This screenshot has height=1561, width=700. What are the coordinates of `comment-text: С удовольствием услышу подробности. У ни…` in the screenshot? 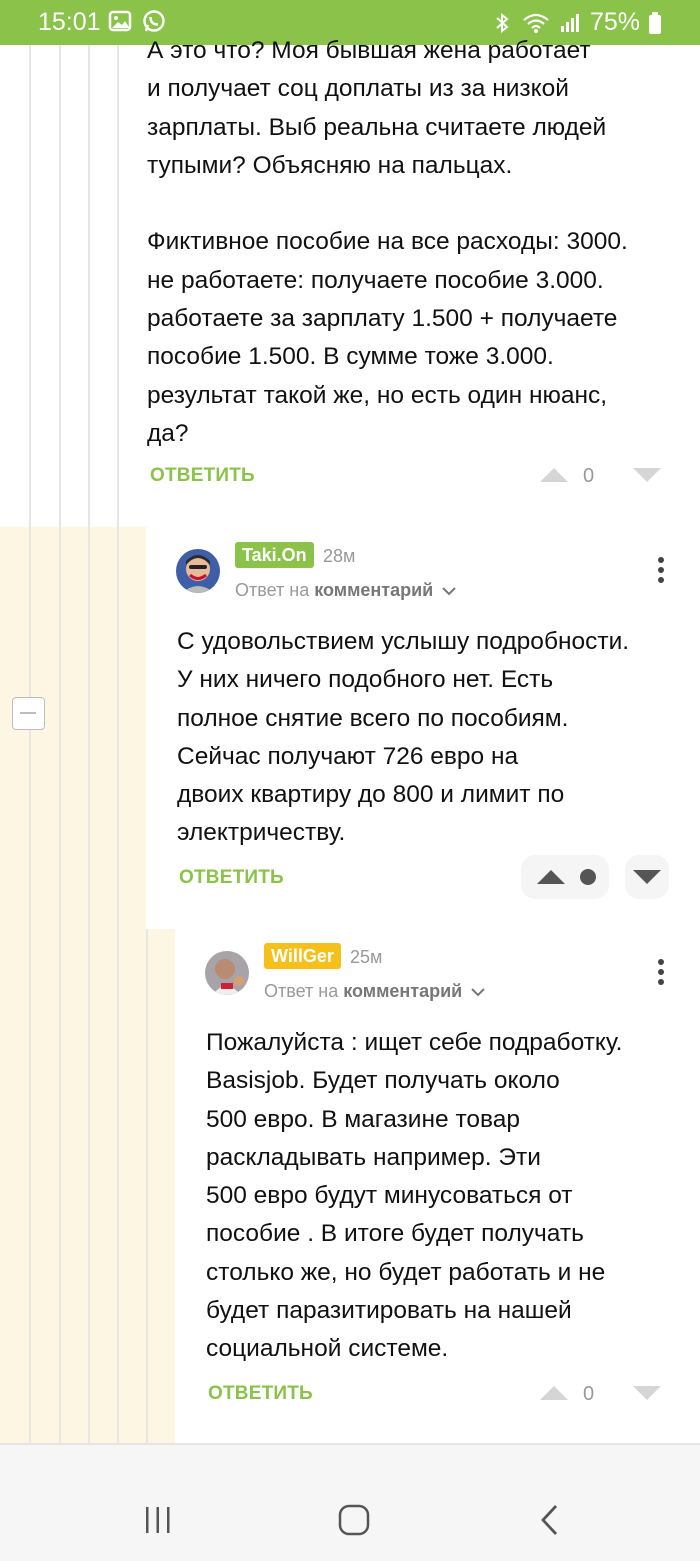 It's located at (403, 737).